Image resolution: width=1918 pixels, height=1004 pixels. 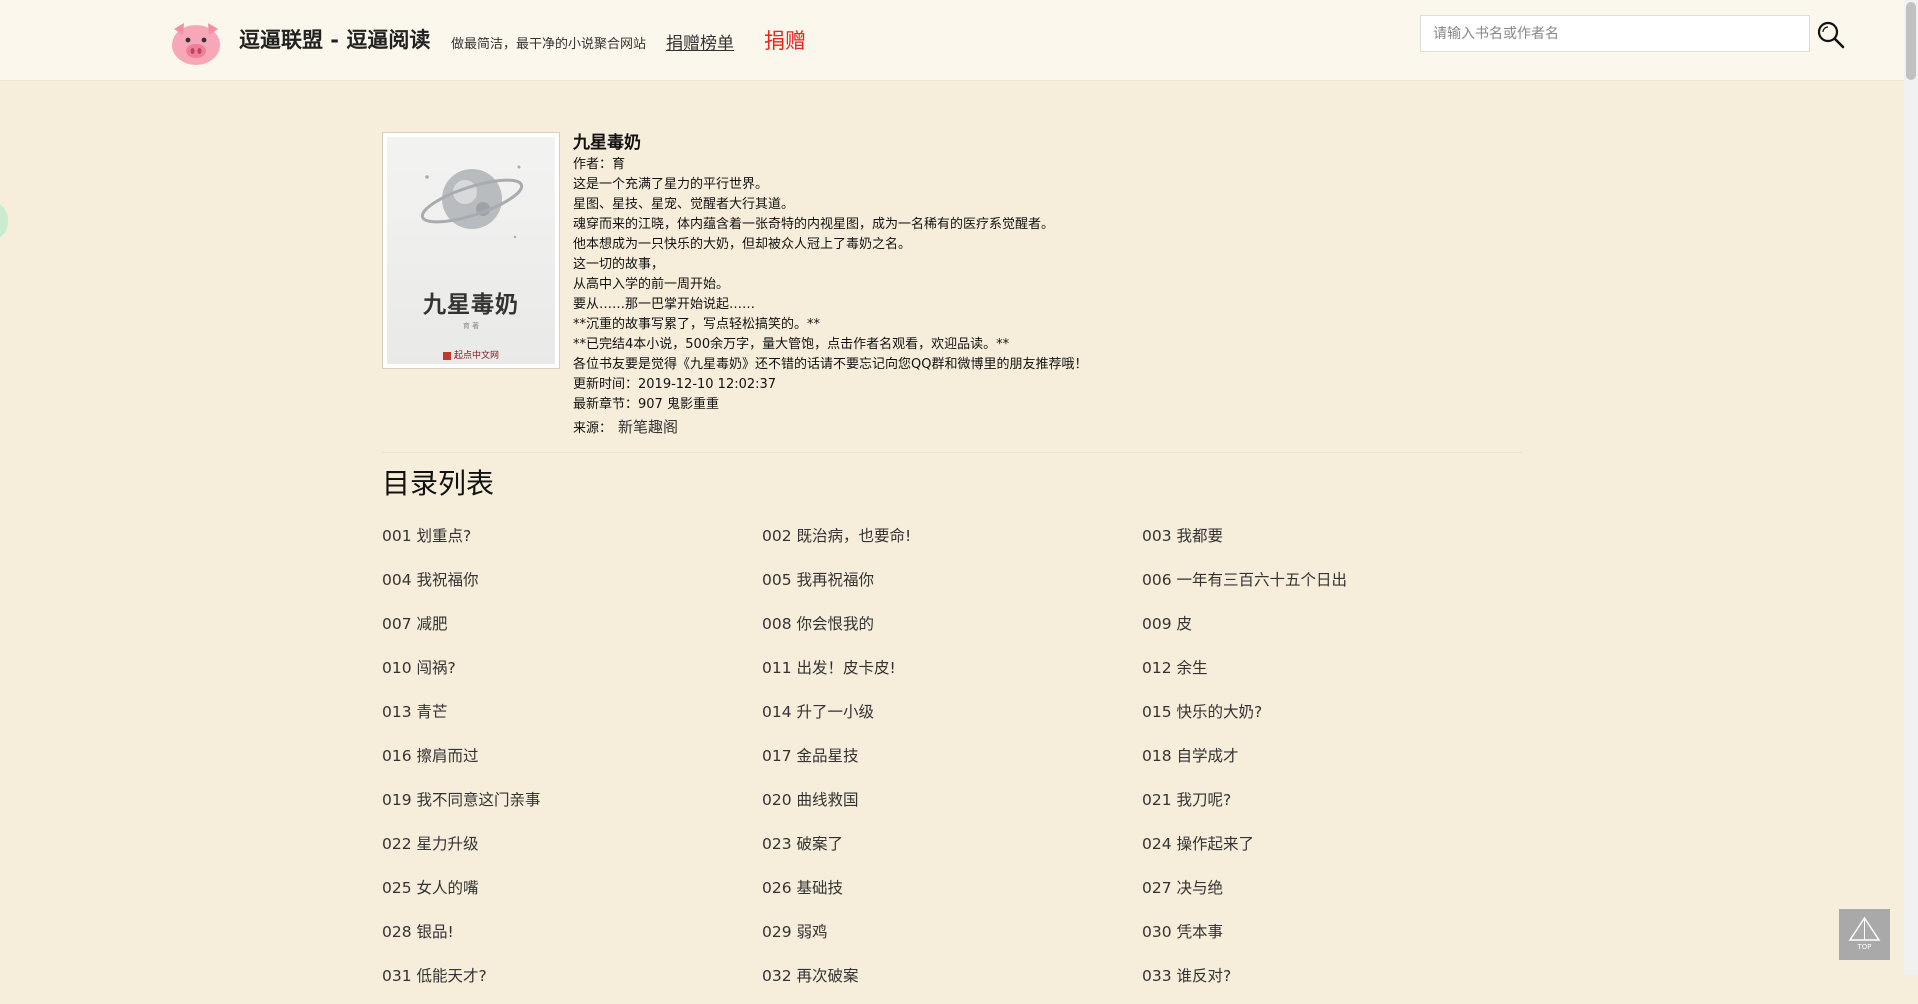 I want to click on chapter-link: 026 基础技, so click(x=952, y=894).